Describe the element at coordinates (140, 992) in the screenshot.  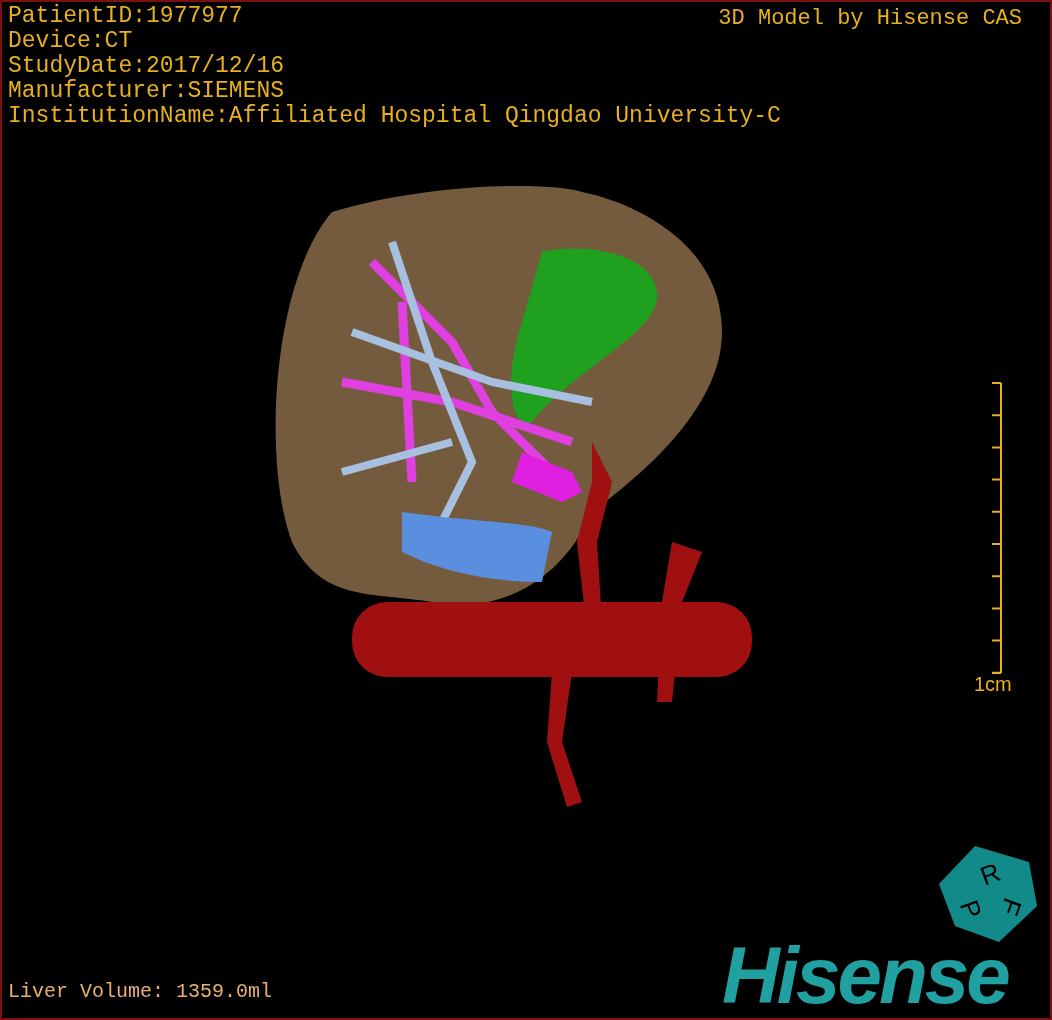
I see `liver-volume: Liver Volume: 1359.0ml` at that location.